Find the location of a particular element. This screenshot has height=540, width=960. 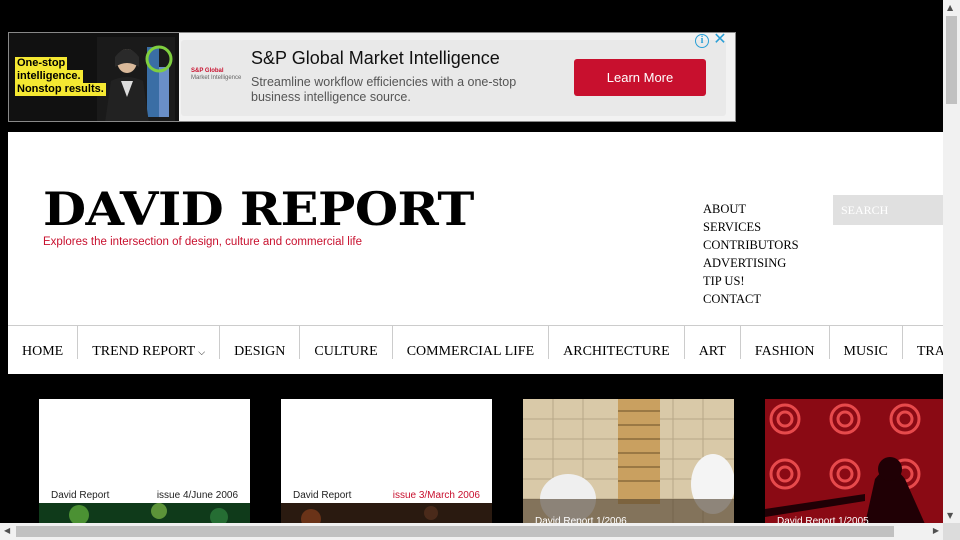

thumbnail-issue-1-2005: David Report 1/2005 is located at coordinates (854, 461).